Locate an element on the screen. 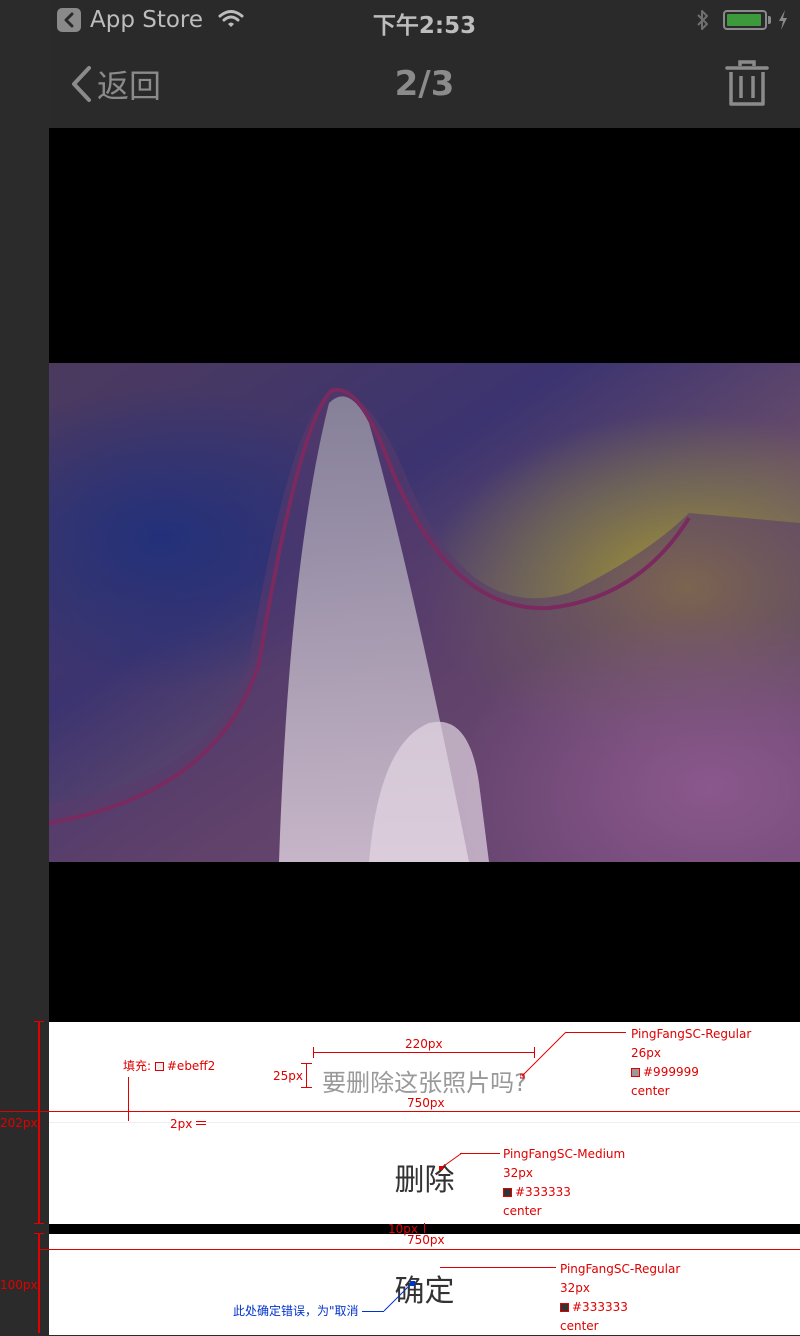 The width and height of the screenshot is (800, 1336). annotation-divider-height: 2px is located at coordinates (181, 1124).